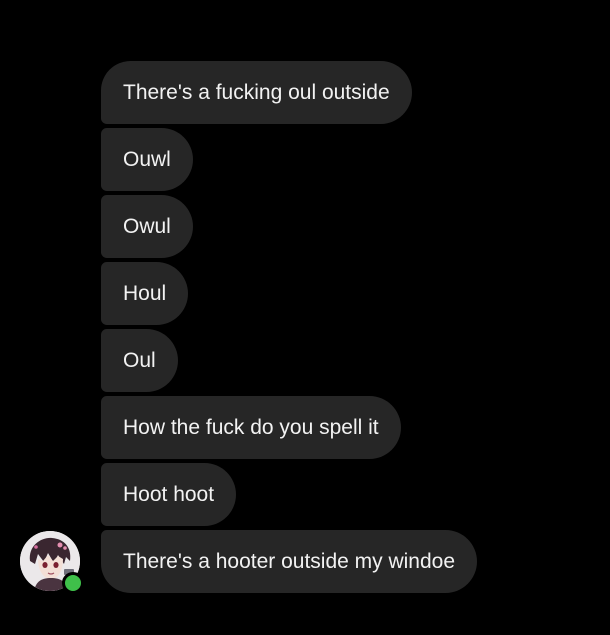  I want to click on message-bubble: How the fuck do you spell it, so click(251, 427).